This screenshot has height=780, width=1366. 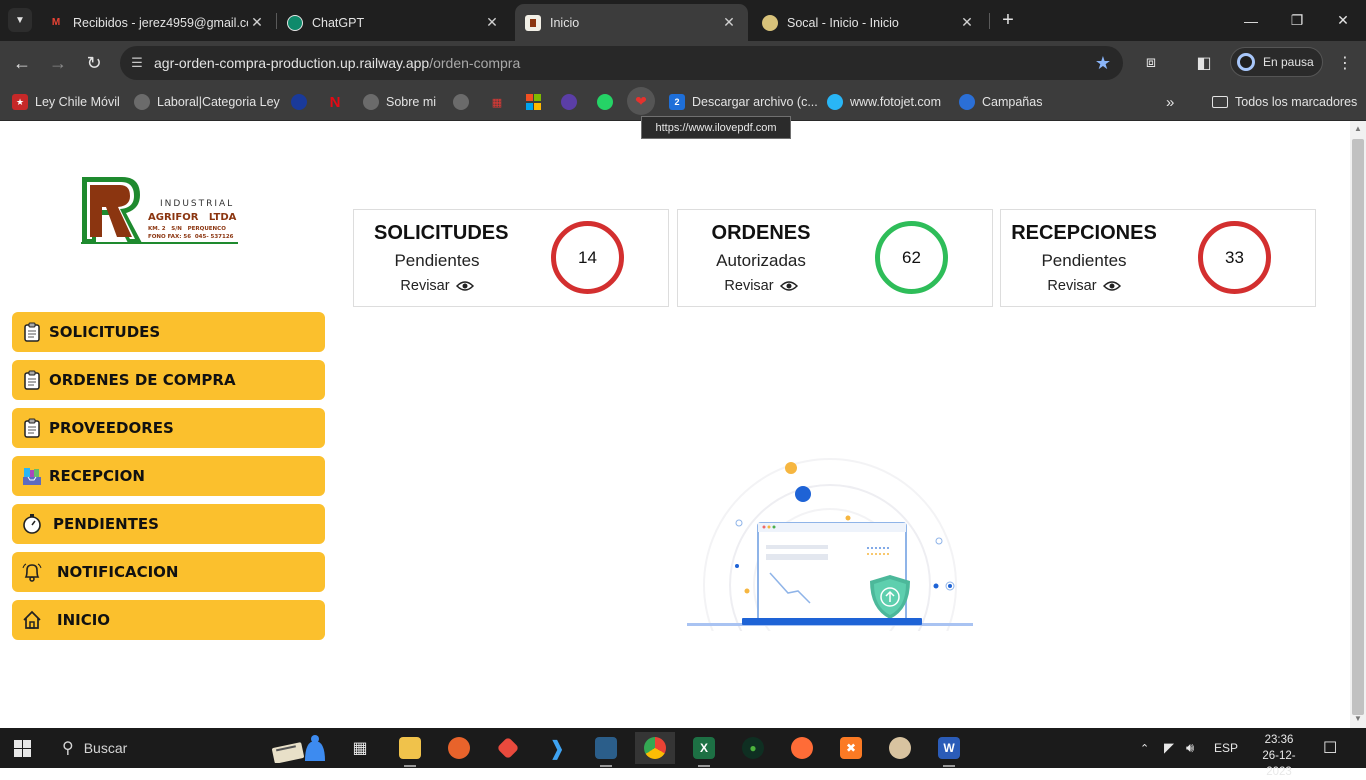 What do you see at coordinates (802, 748) in the screenshot?
I see `postman-icon` at bounding box center [802, 748].